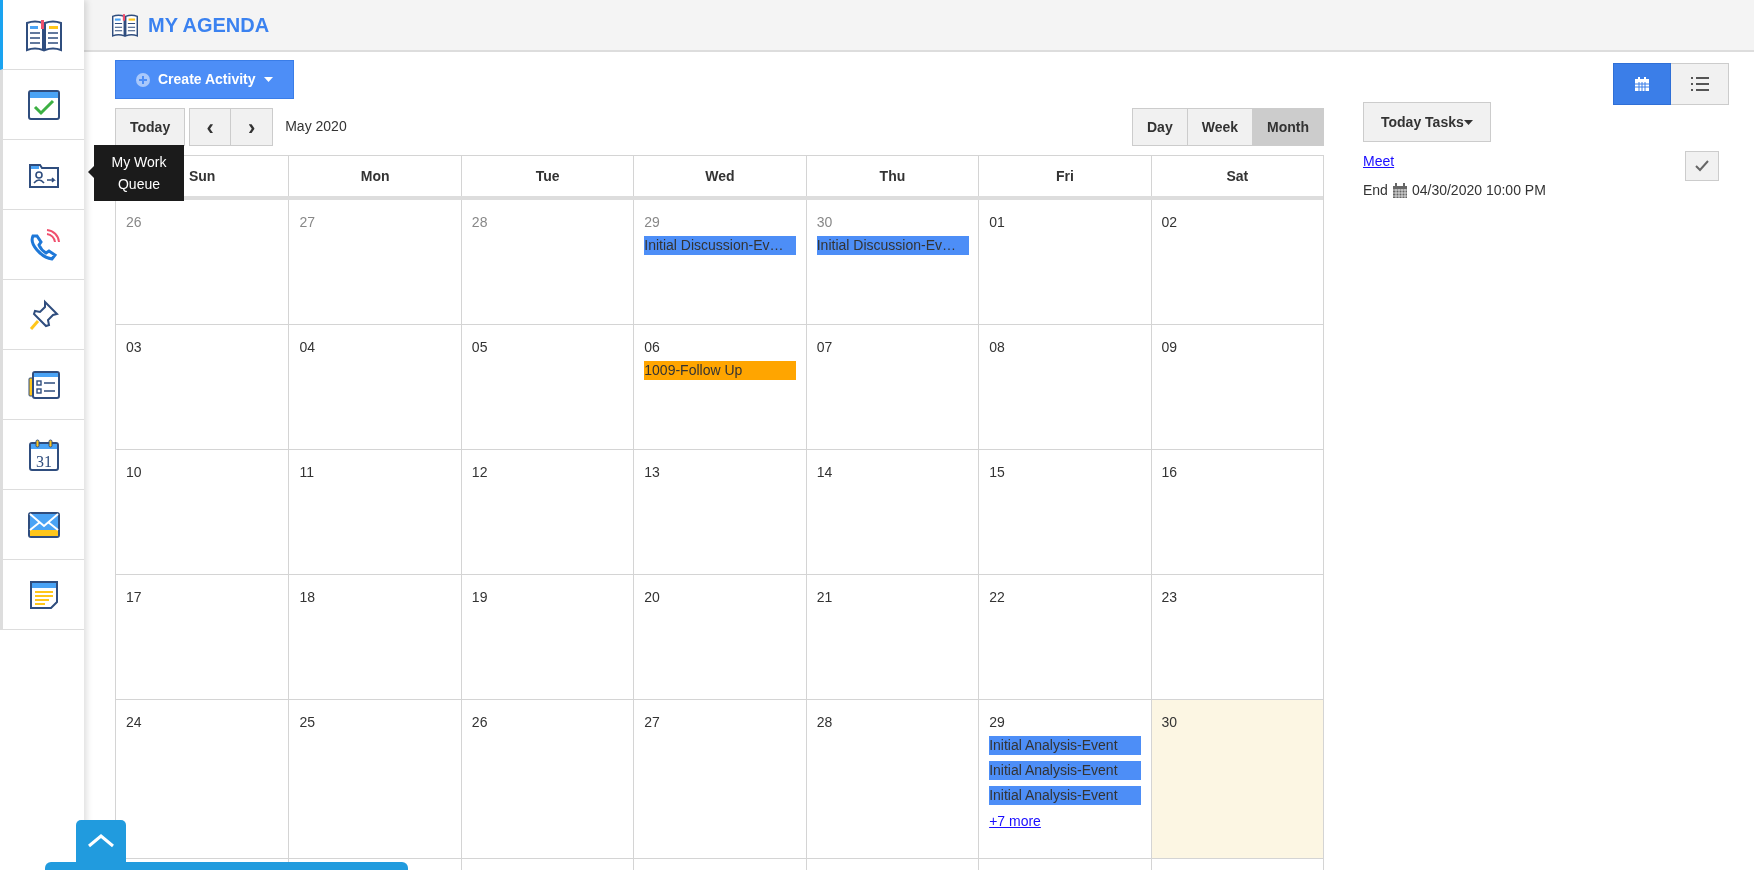  Describe the element at coordinates (307, 597) in the screenshot. I see `day-number: 18` at that location.